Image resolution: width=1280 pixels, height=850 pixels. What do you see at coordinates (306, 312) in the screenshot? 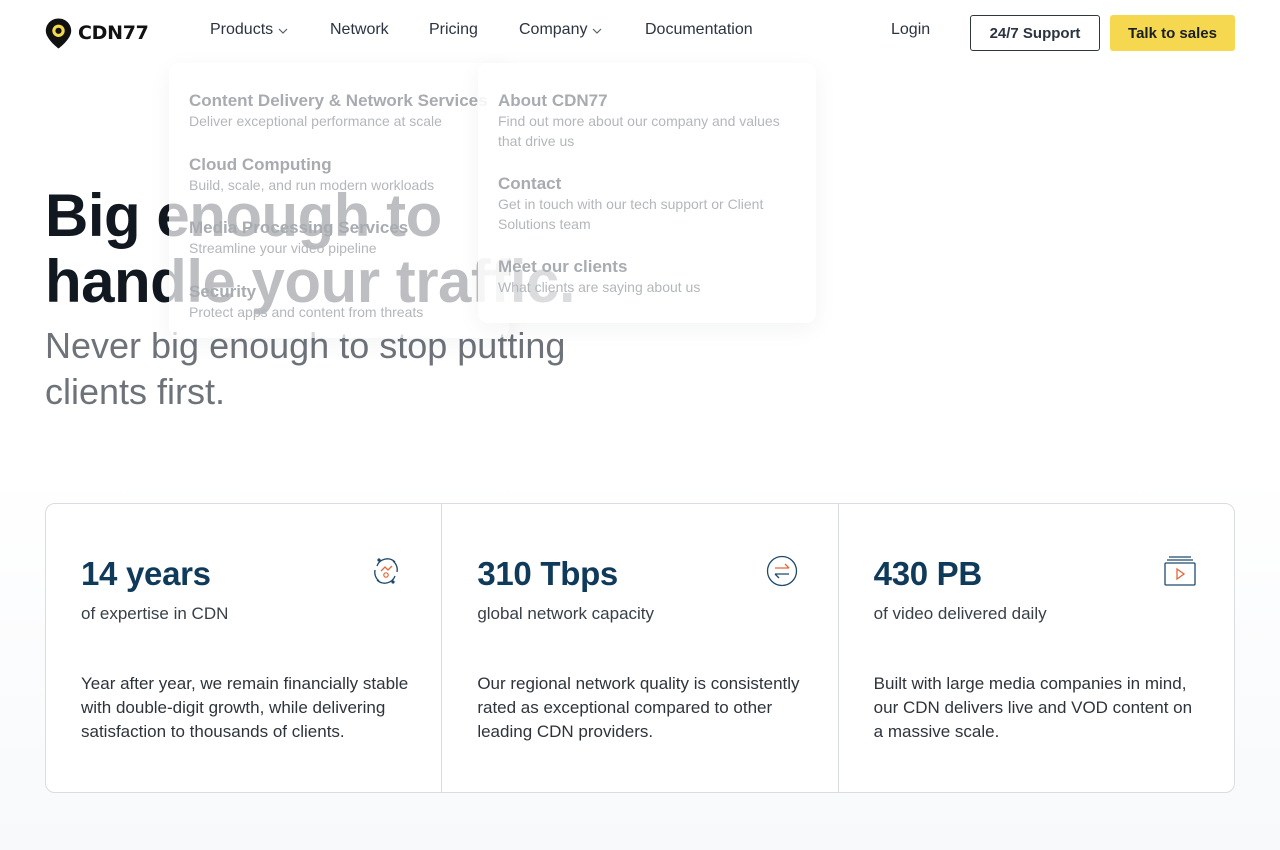
I see `menu-item-description: Protect apps and content from threats` at bounding box center [306, 312].